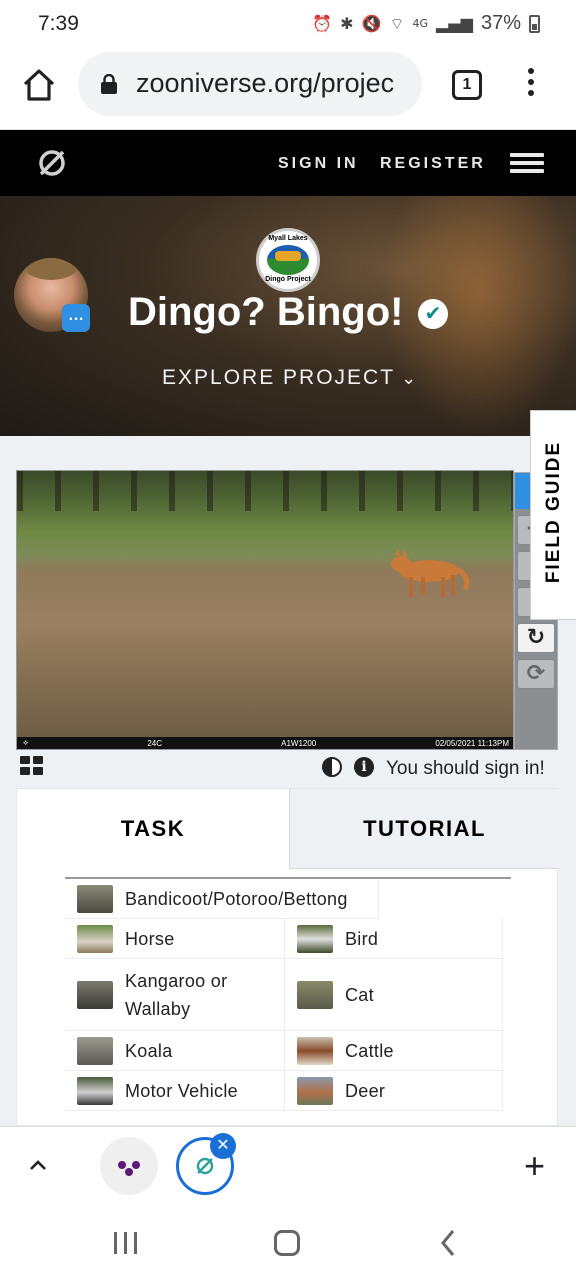  I want to click on field-guide-tab: FIELD GUIDE, so click(553, 515).